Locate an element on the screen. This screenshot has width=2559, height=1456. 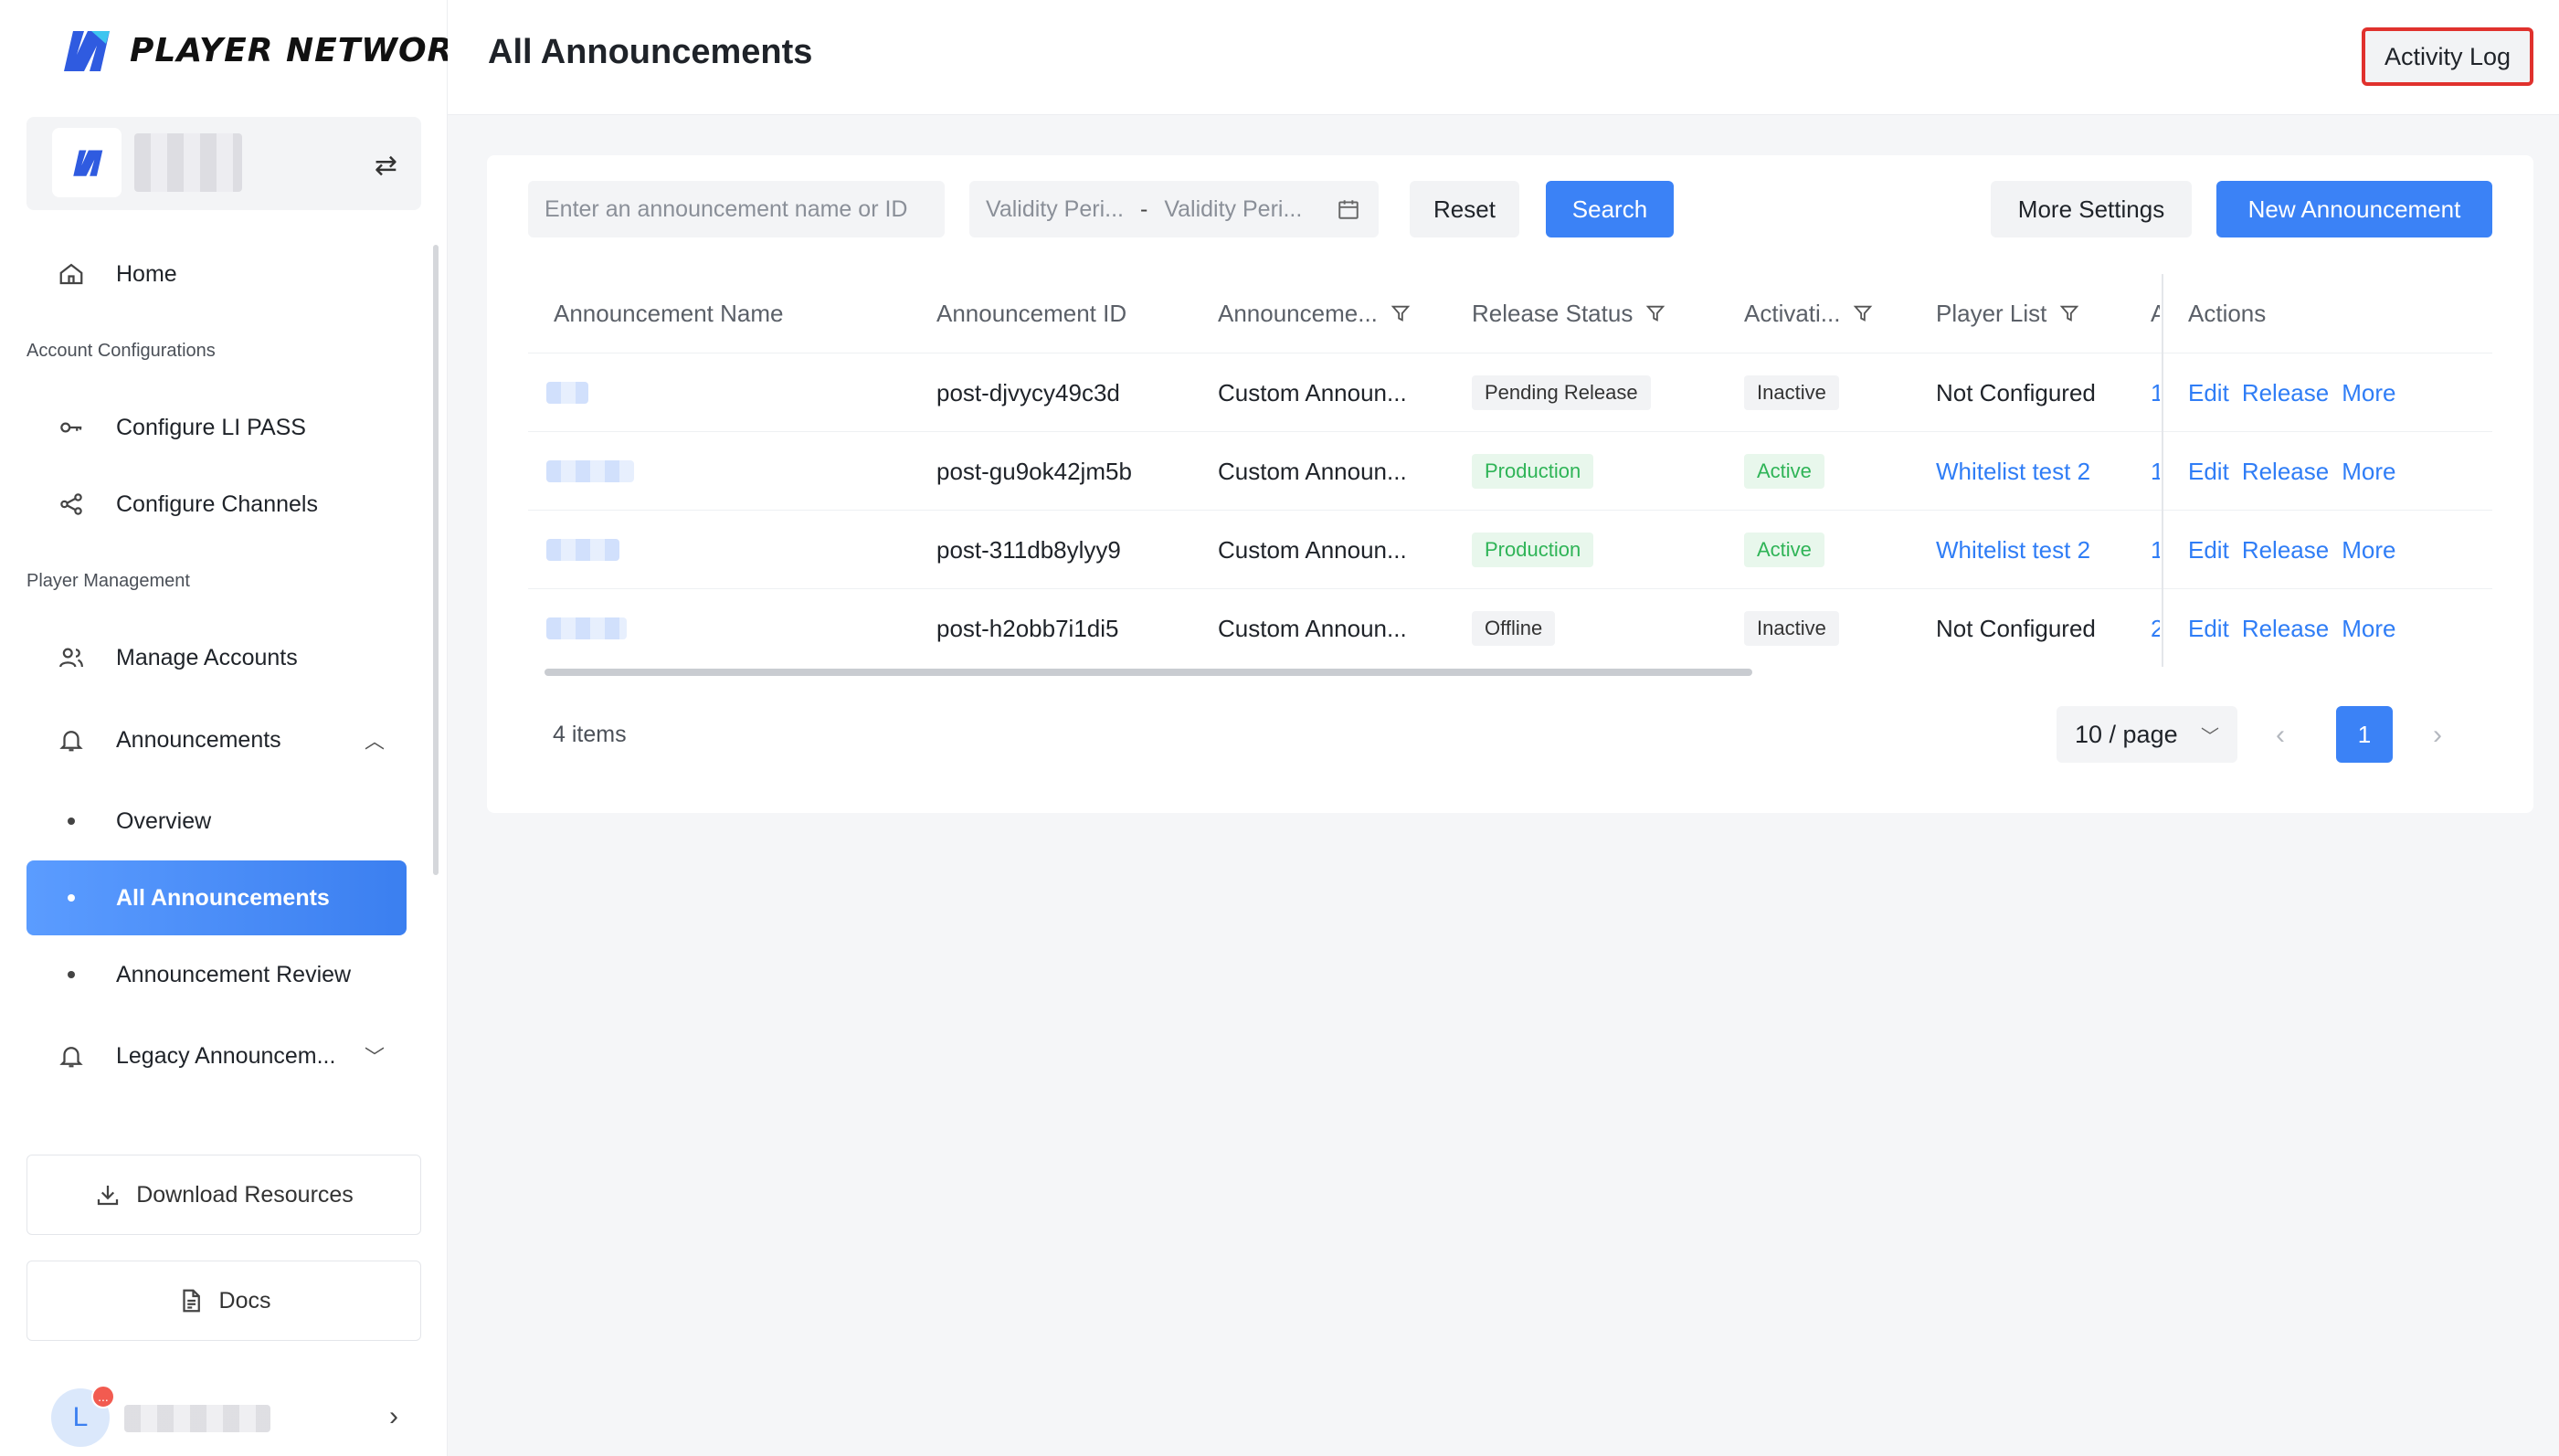
sidebar-item-home: Home is located at coordinates (216, 274).